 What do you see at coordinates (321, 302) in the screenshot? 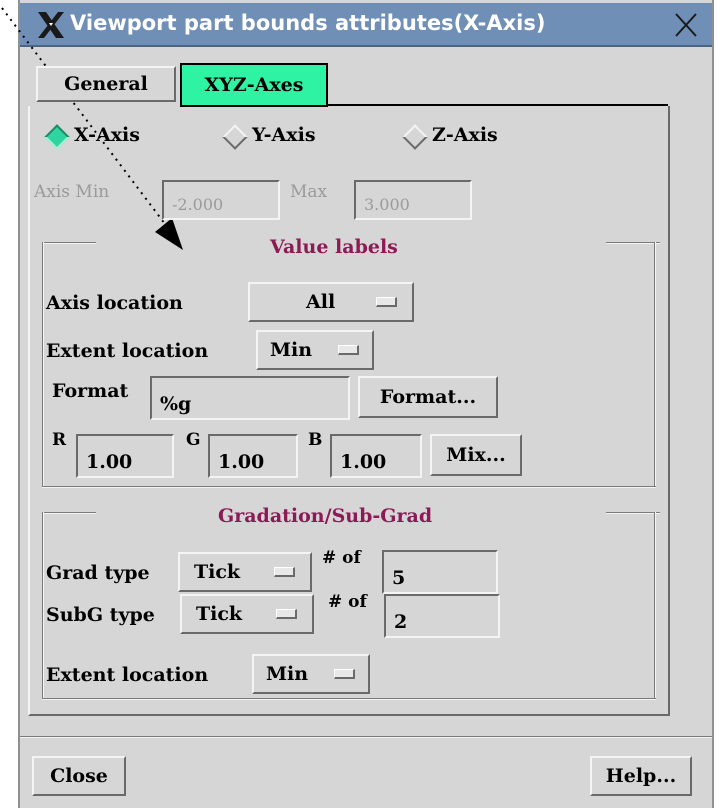
I see `axis-location-value: All` at bounding box center [321, 302].